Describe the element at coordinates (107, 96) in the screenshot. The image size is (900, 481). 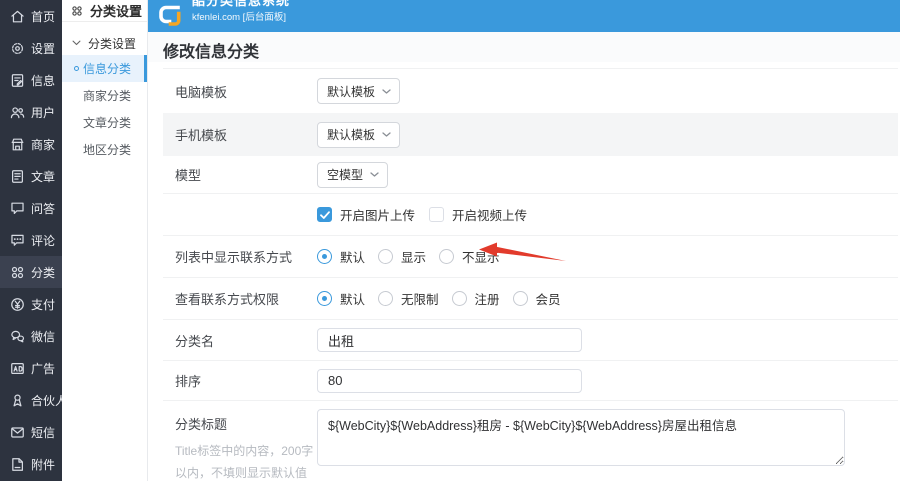
I see `submenu-item-label: 商家分类` at that location.